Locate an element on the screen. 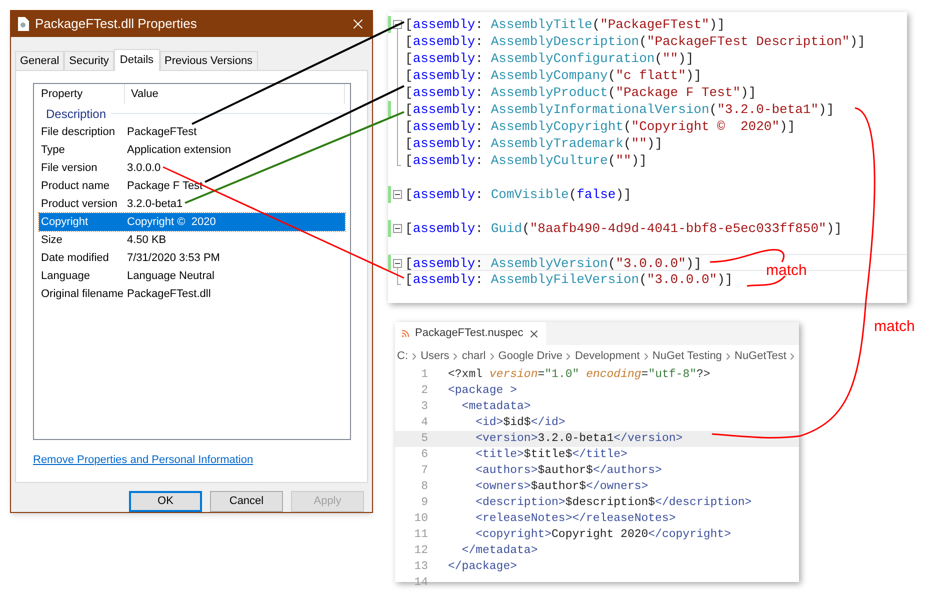 The height and width of the screenshot is (600, 950). property-value: 7/31/2020 3:53 PM is located at coordinates (173, 258).